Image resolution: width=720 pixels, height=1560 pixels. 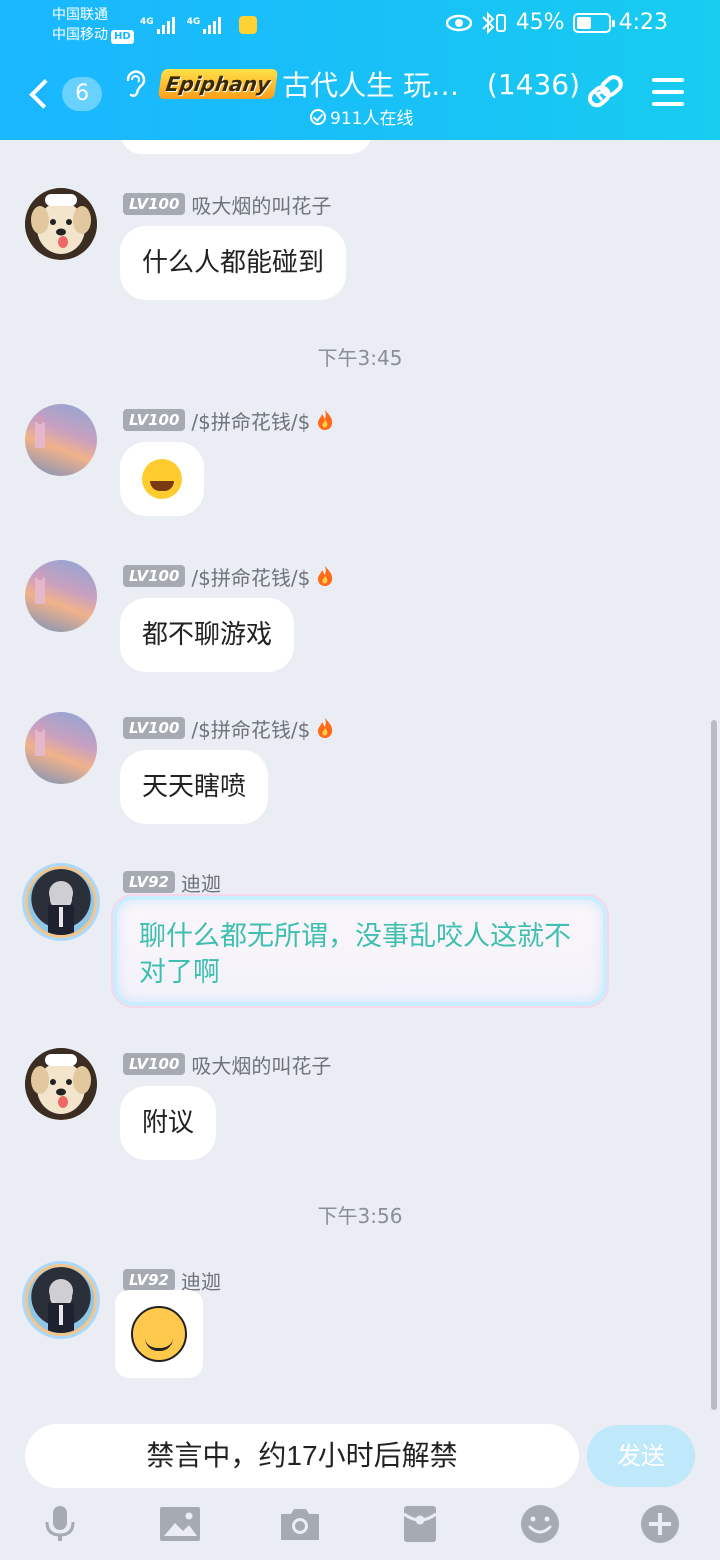 I want to click on bluetooth-vibrate-icon, so click(x=493, y=22).